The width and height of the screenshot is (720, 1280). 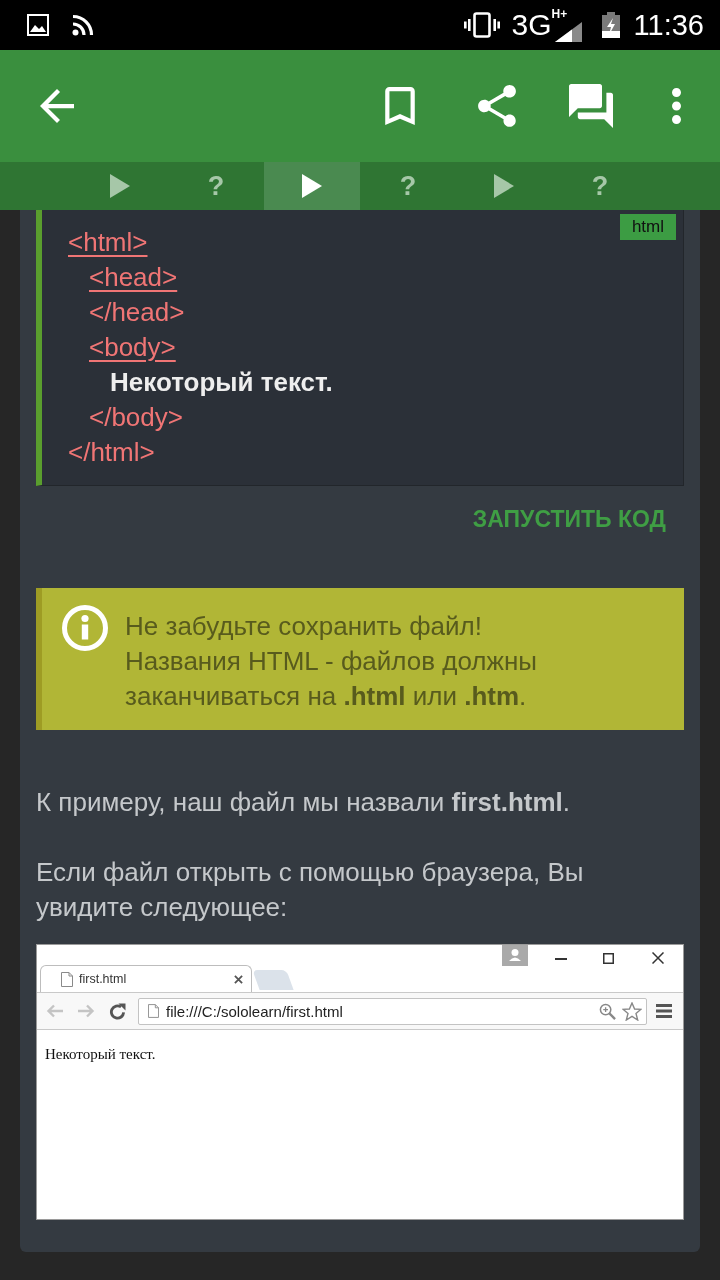 What do you see at coordinates (137, 311) in the screenshot?
I see `code-tag: </head>` at bounding box center [137, 311].